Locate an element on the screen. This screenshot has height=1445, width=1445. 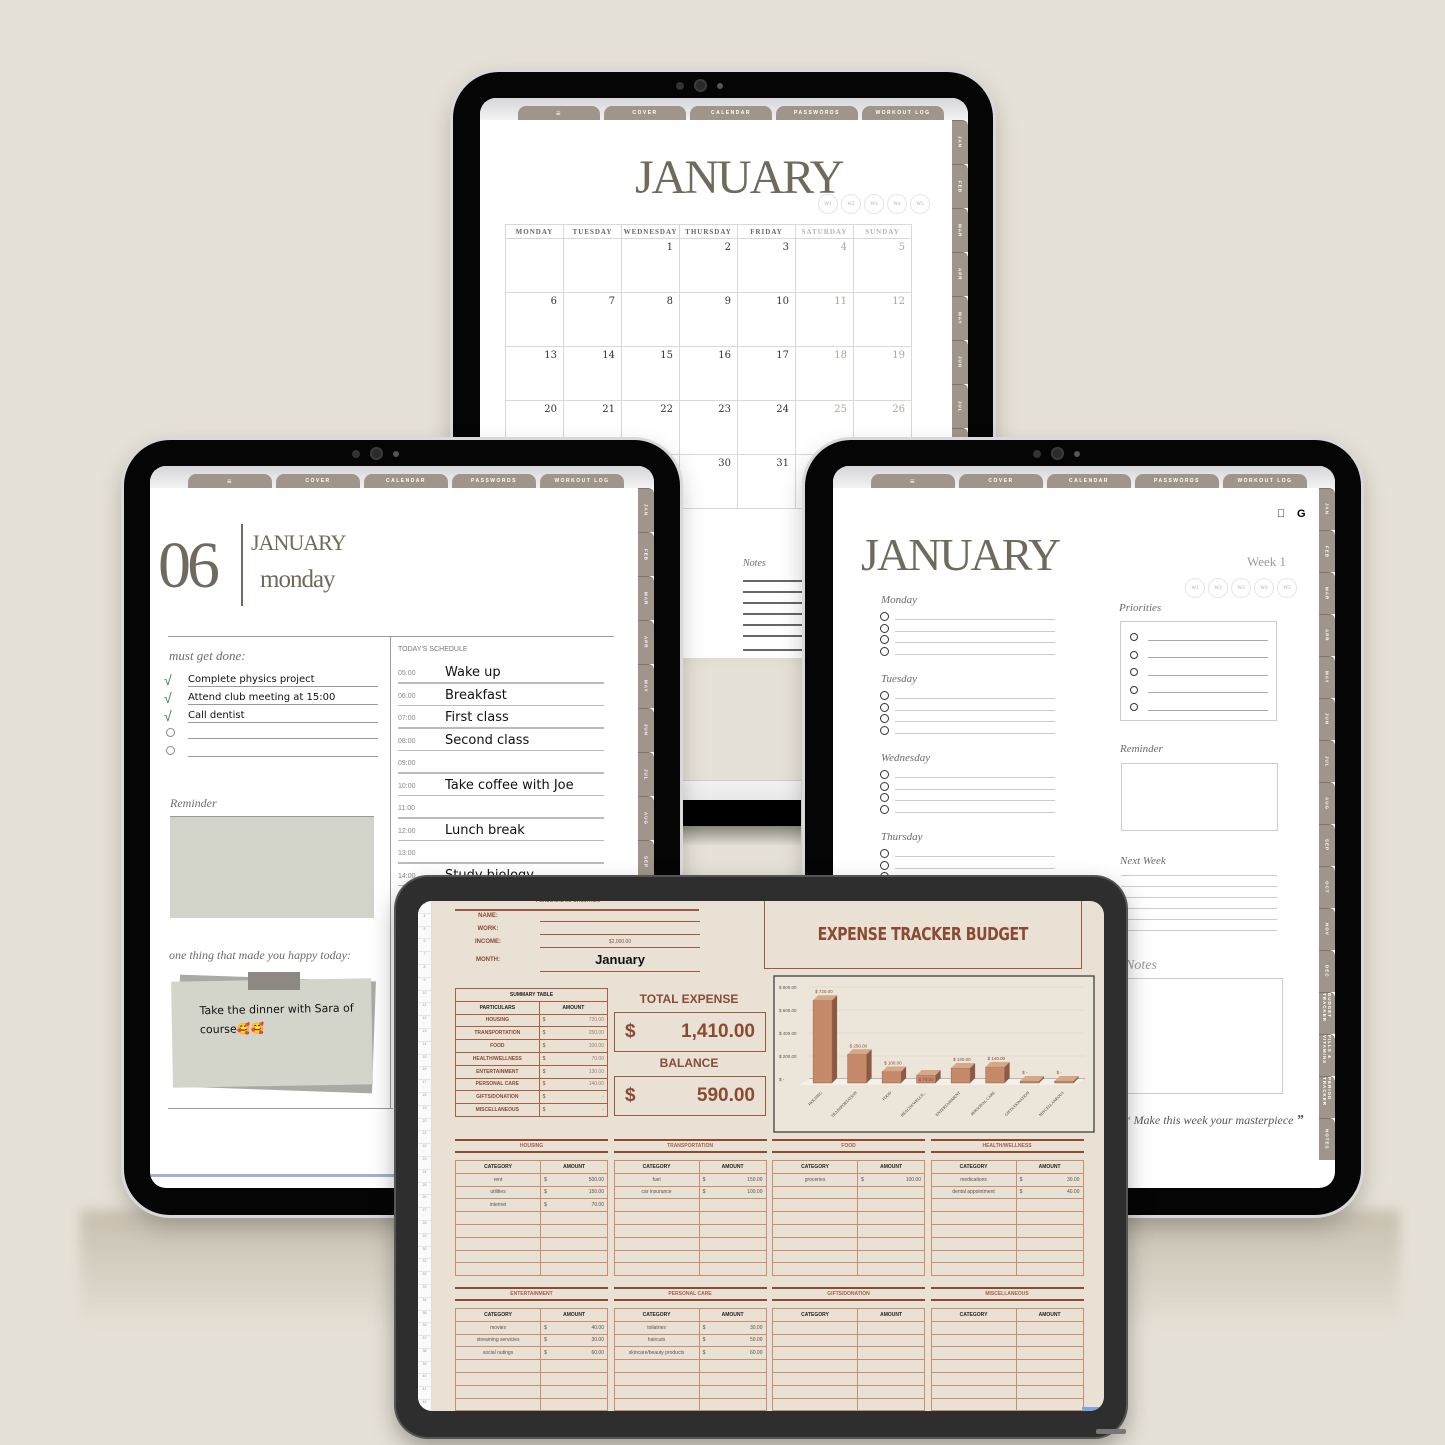
category-name: groceries is located at coordinates (815, 1179).